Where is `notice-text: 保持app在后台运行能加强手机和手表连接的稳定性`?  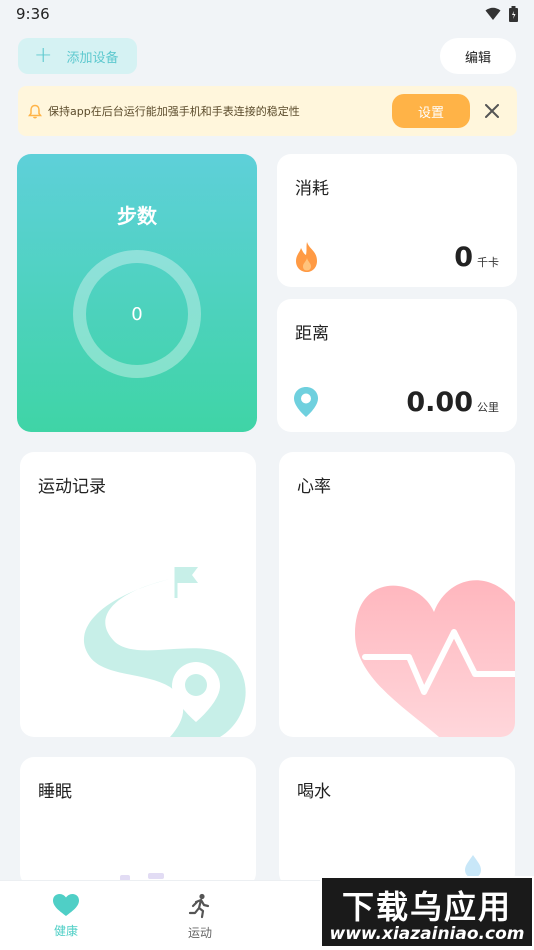
notice-text: 保持app在后台运行能加强手机和手表连接的稳定性 is located at coordinates (174, 111).